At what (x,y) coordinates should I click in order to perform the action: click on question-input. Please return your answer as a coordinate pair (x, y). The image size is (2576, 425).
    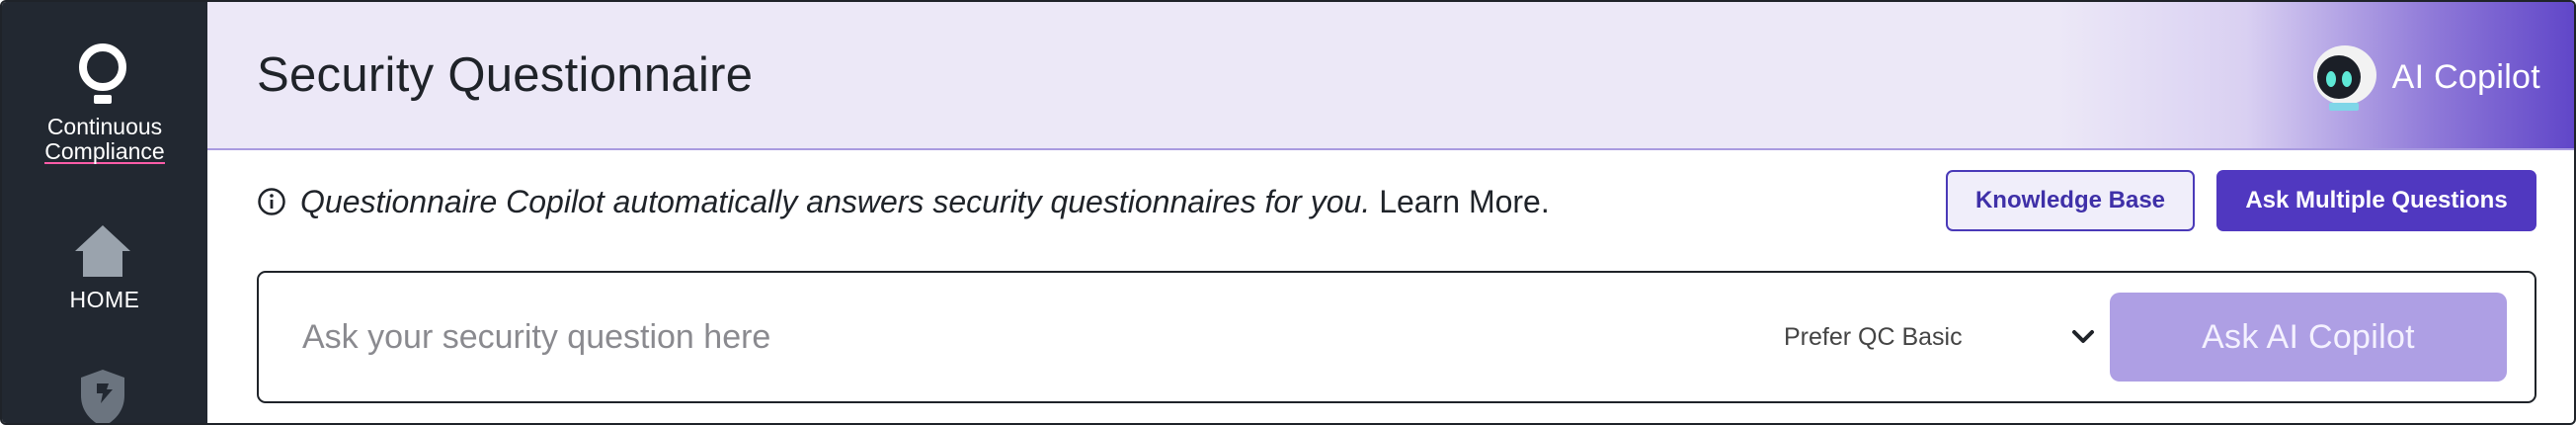
    Looking at the image, I should click on (993, 337).